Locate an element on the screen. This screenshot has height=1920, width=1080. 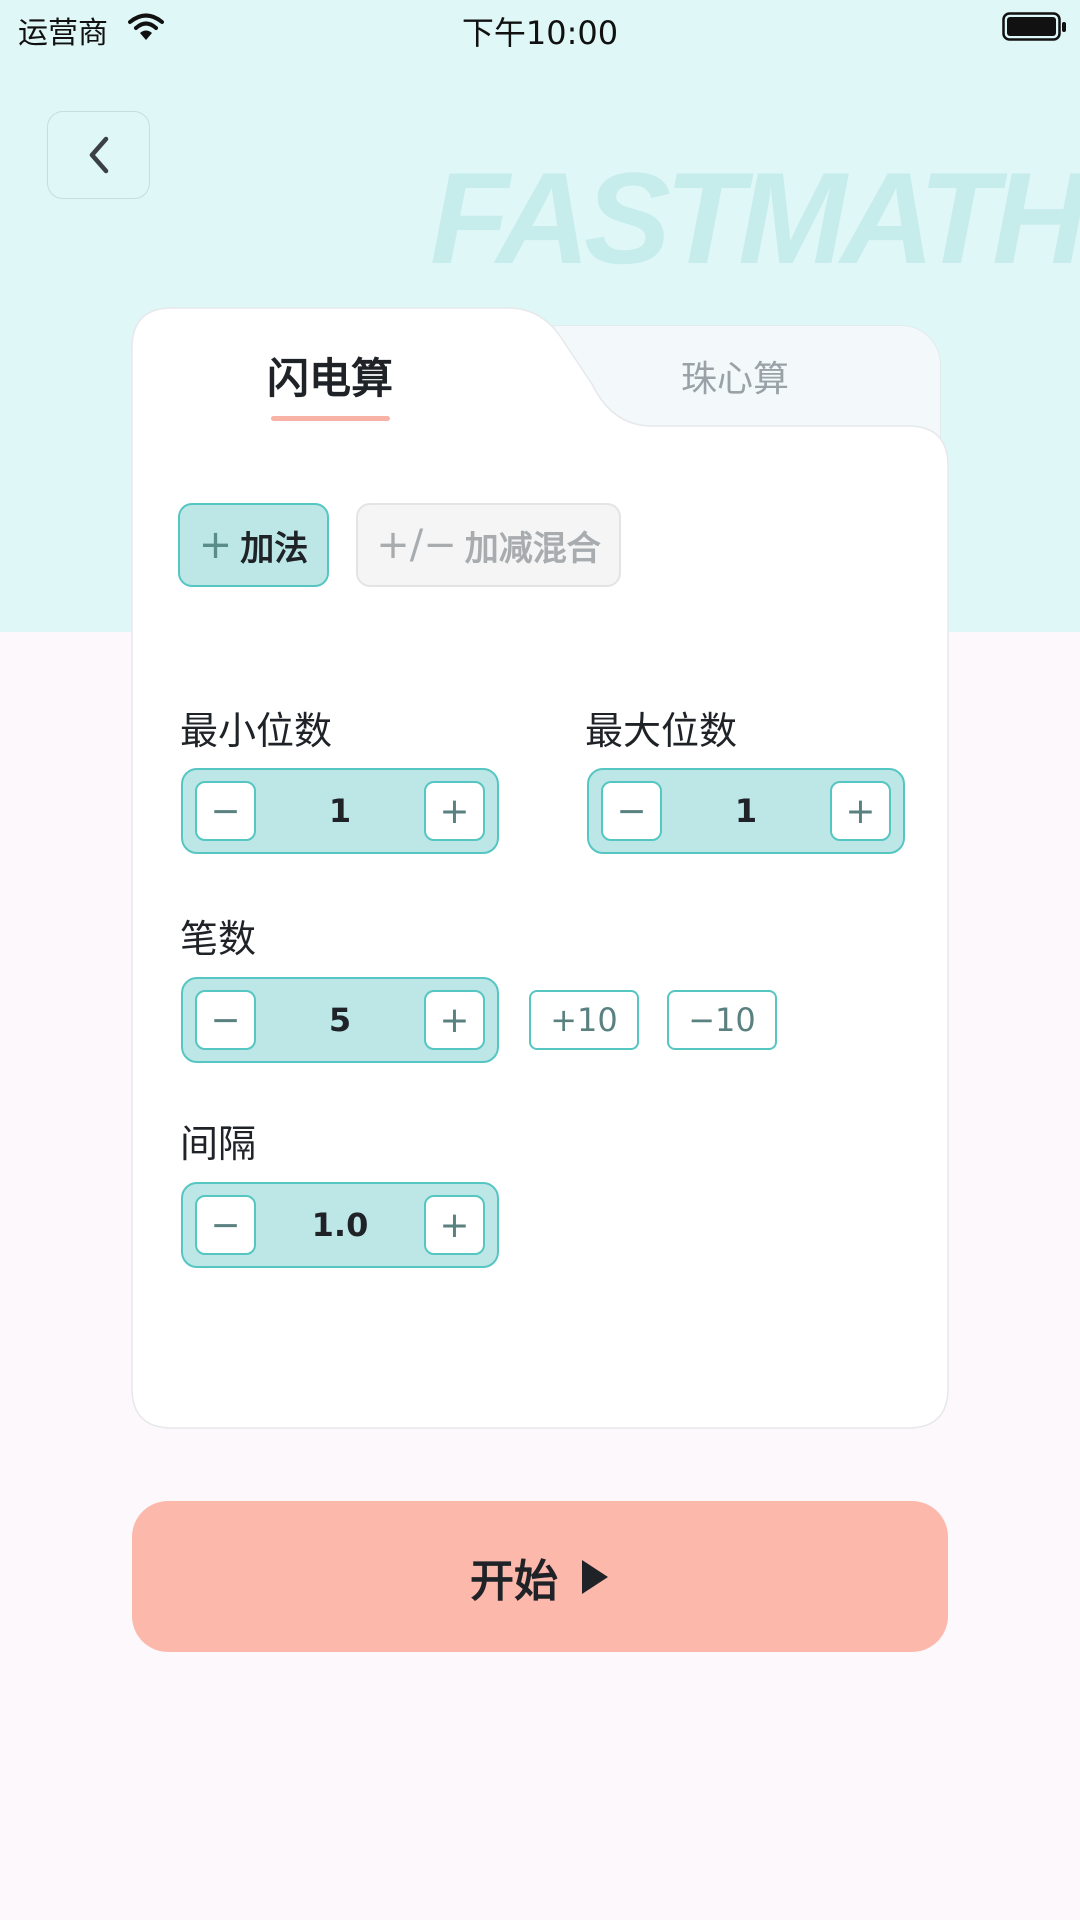
max-digits-label: 最大位数 is located at coordinates (661, 731).